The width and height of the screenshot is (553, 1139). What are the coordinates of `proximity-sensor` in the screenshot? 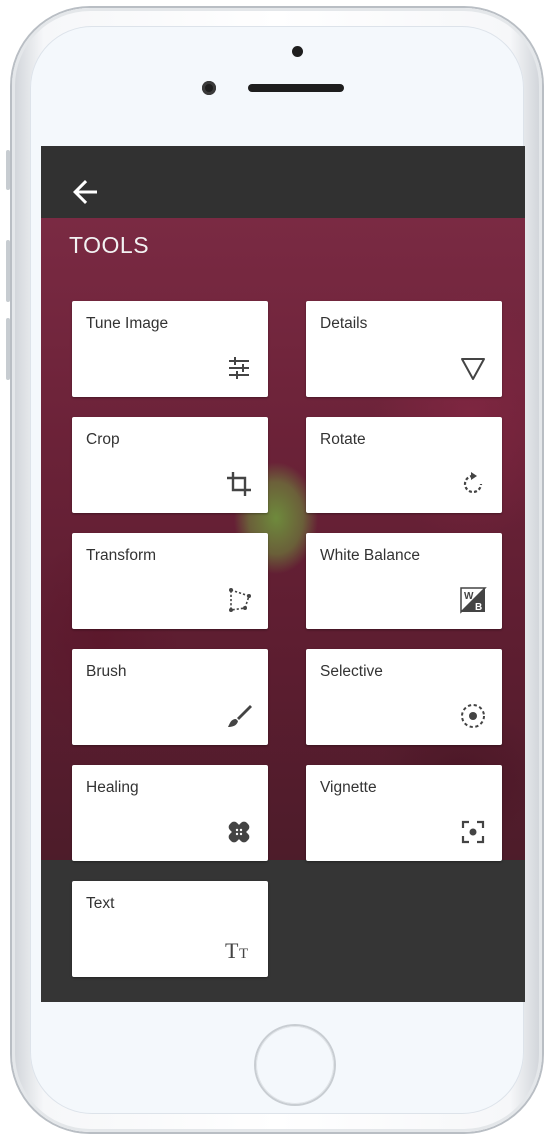 It's located at (297, 51).